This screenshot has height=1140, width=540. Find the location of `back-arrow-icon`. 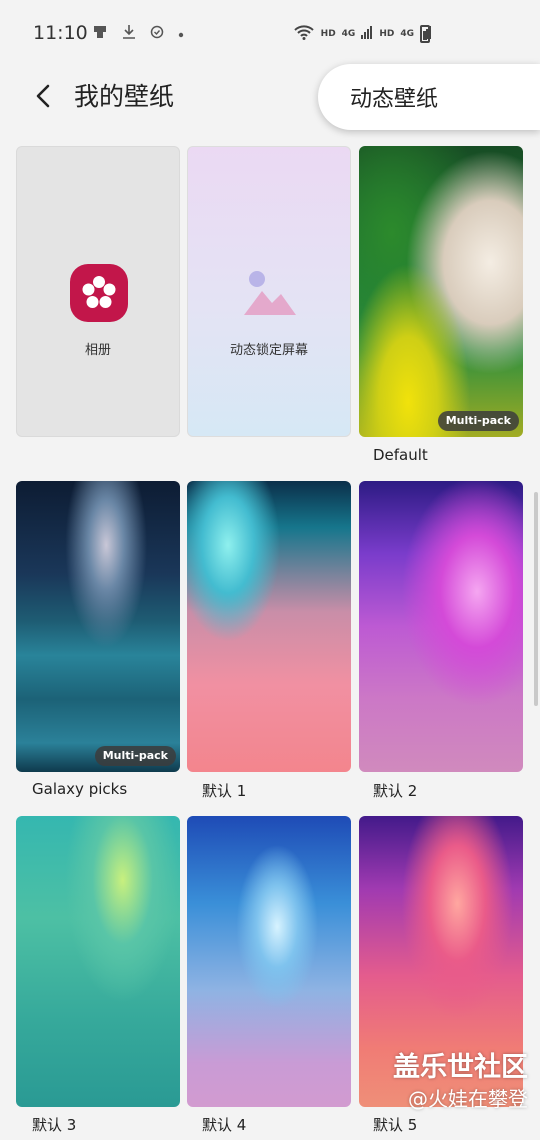

back-arrow-icon is located at coordinates (44, 96).